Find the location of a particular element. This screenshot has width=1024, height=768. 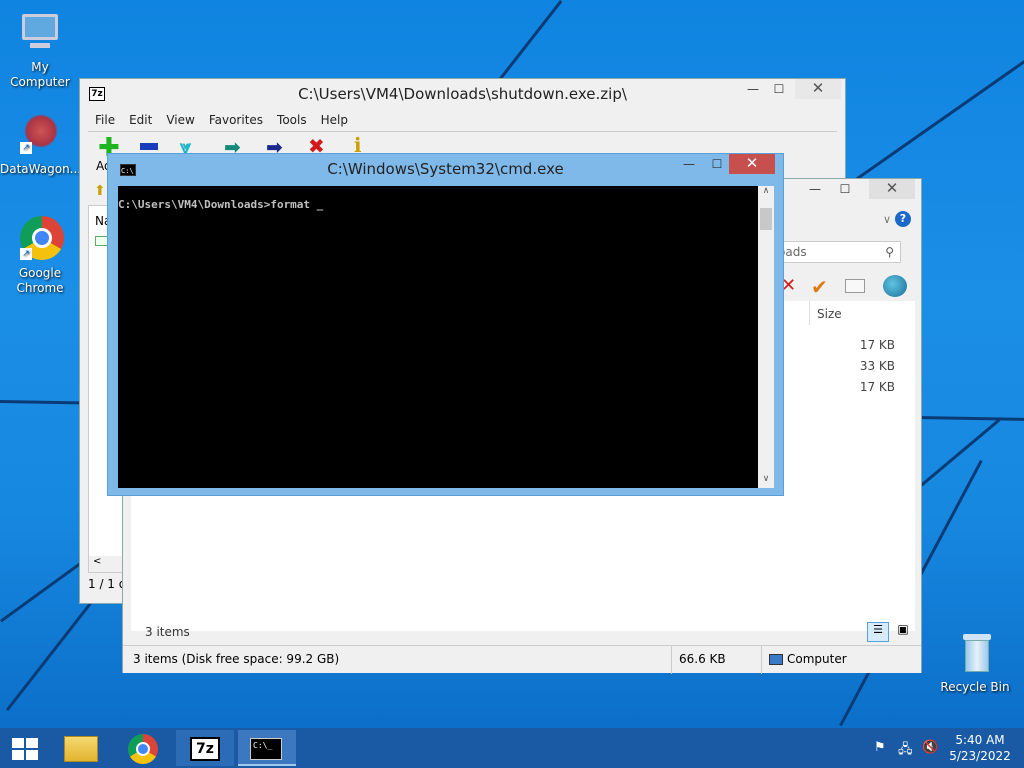

sevenzip-menubar: File Edit View Favorites Tools Help is located at coordinates (221, 120).